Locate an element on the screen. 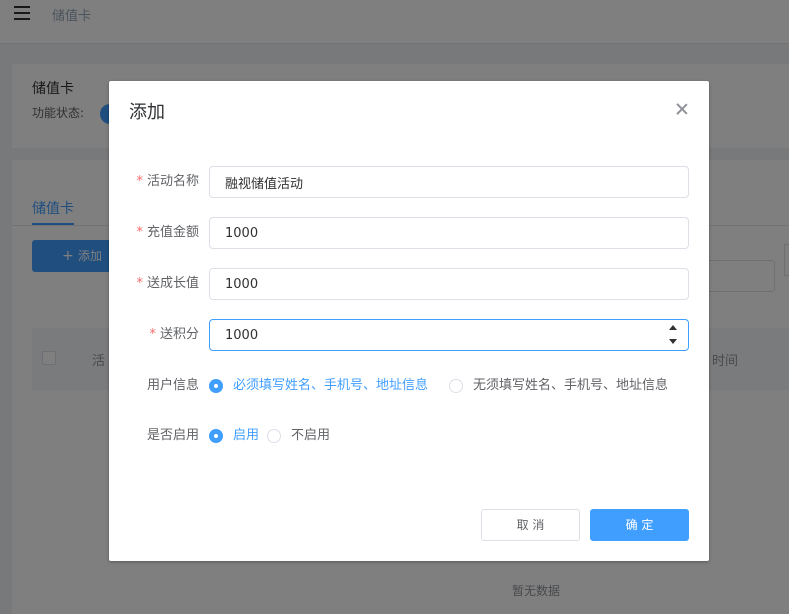 The image size is (789, 614). activity-name-field is located at coordinates (449, 182).